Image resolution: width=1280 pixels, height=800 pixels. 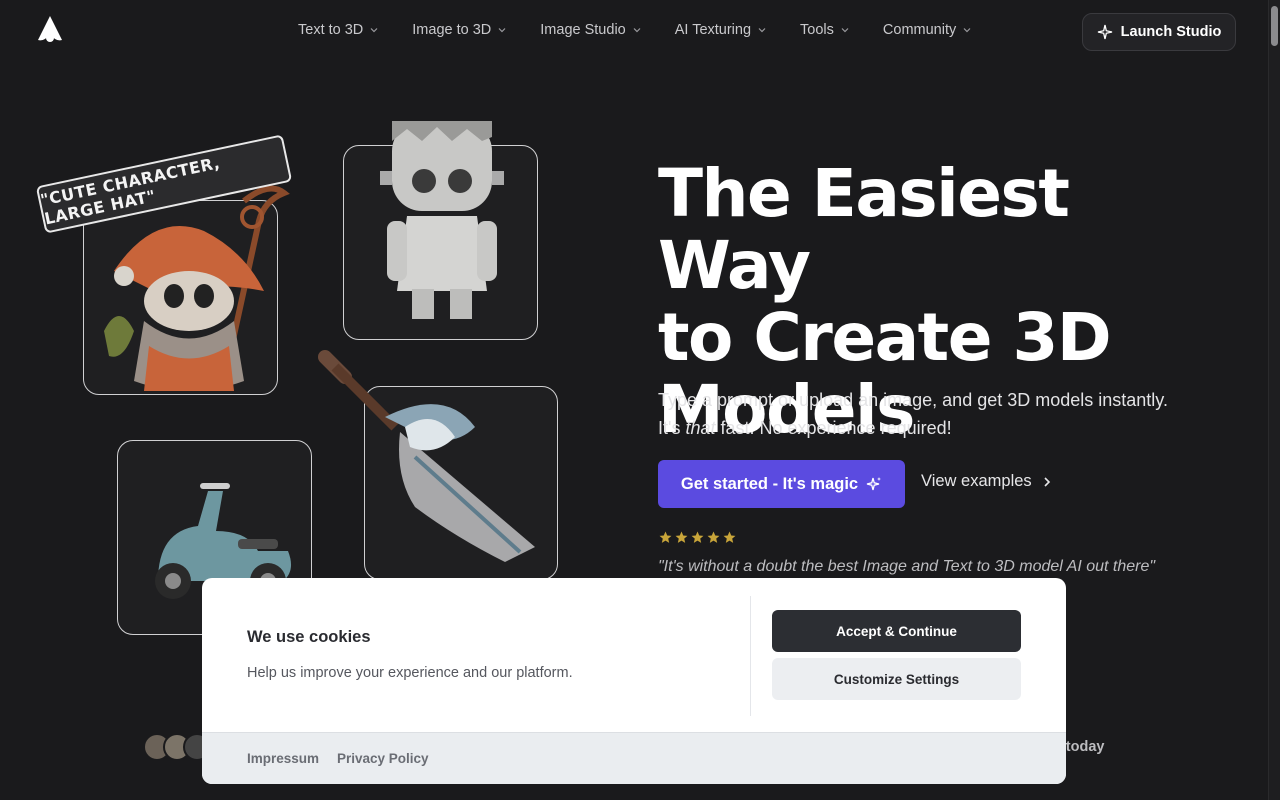 What do you see at coordinates (177, 747) in the screenshot?
I see `user-avatars` at bounding box center [177, 747].